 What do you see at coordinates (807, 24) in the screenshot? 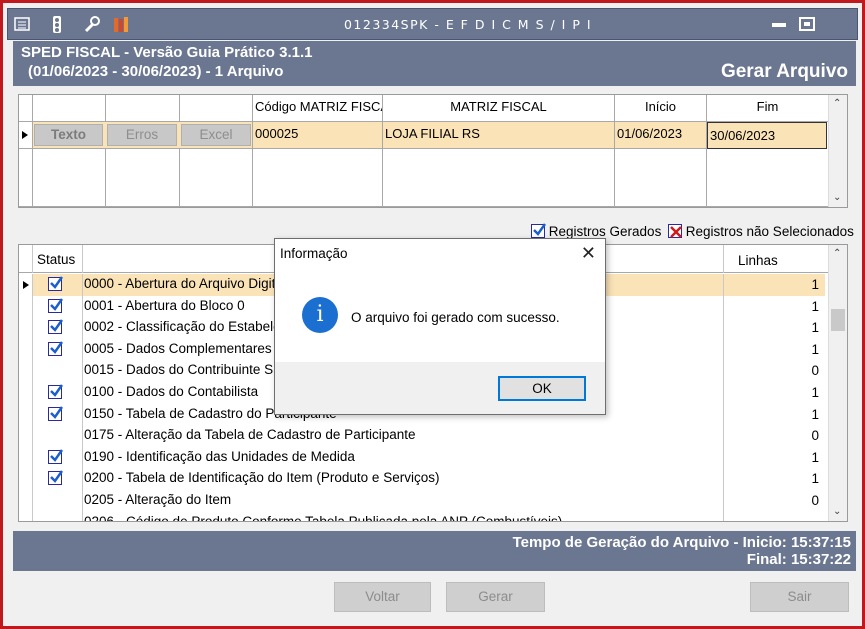
I see `maximize-icon` at bounding box center [807, 24].